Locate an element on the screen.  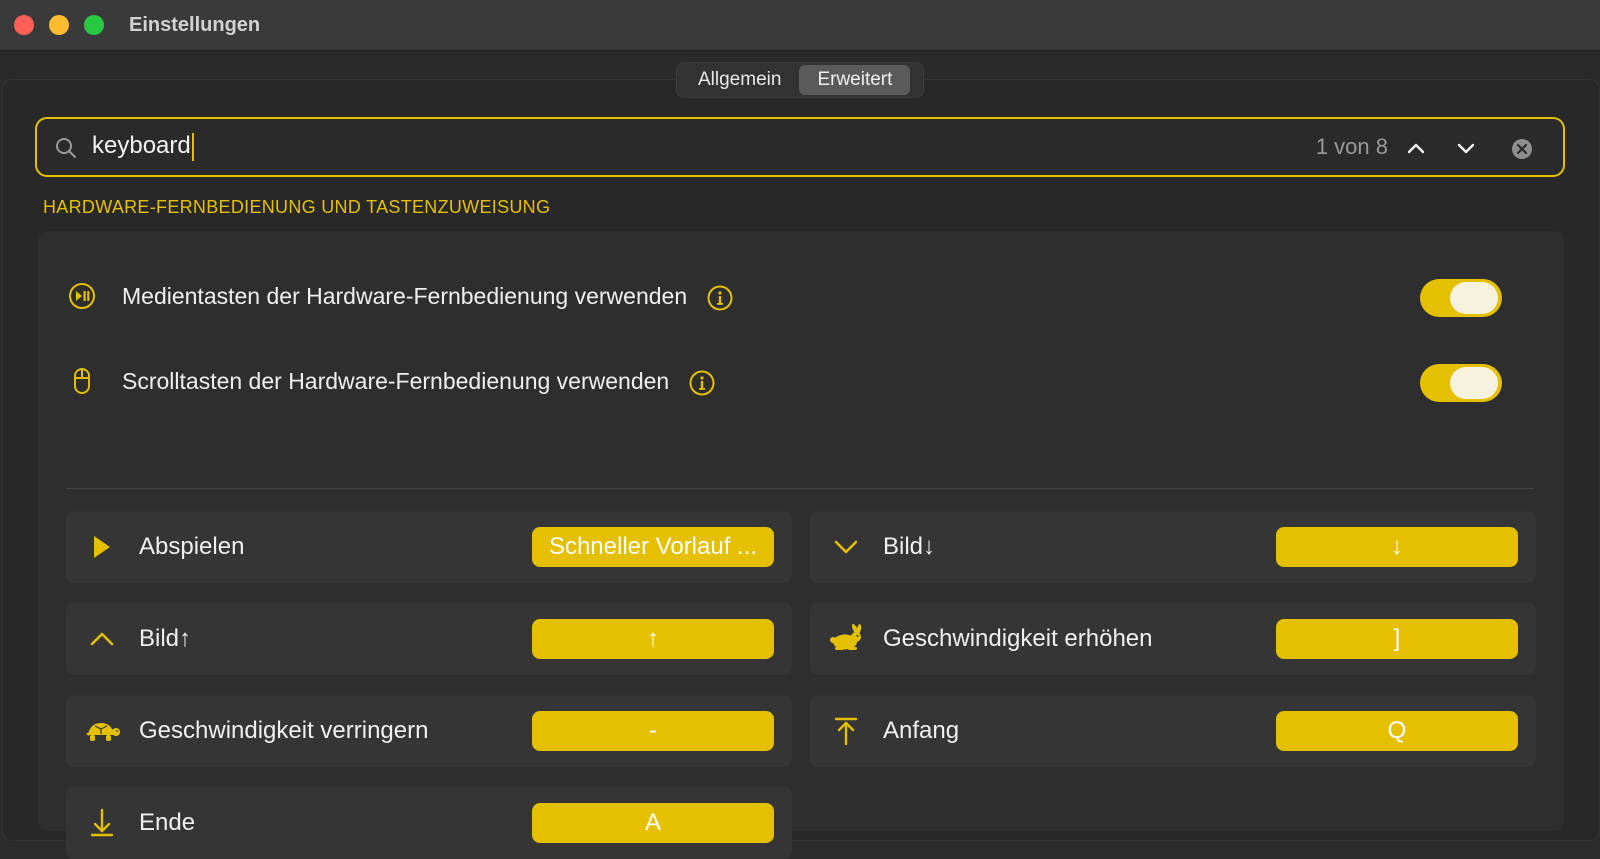
text-caret is located at coordinates (192, 146).